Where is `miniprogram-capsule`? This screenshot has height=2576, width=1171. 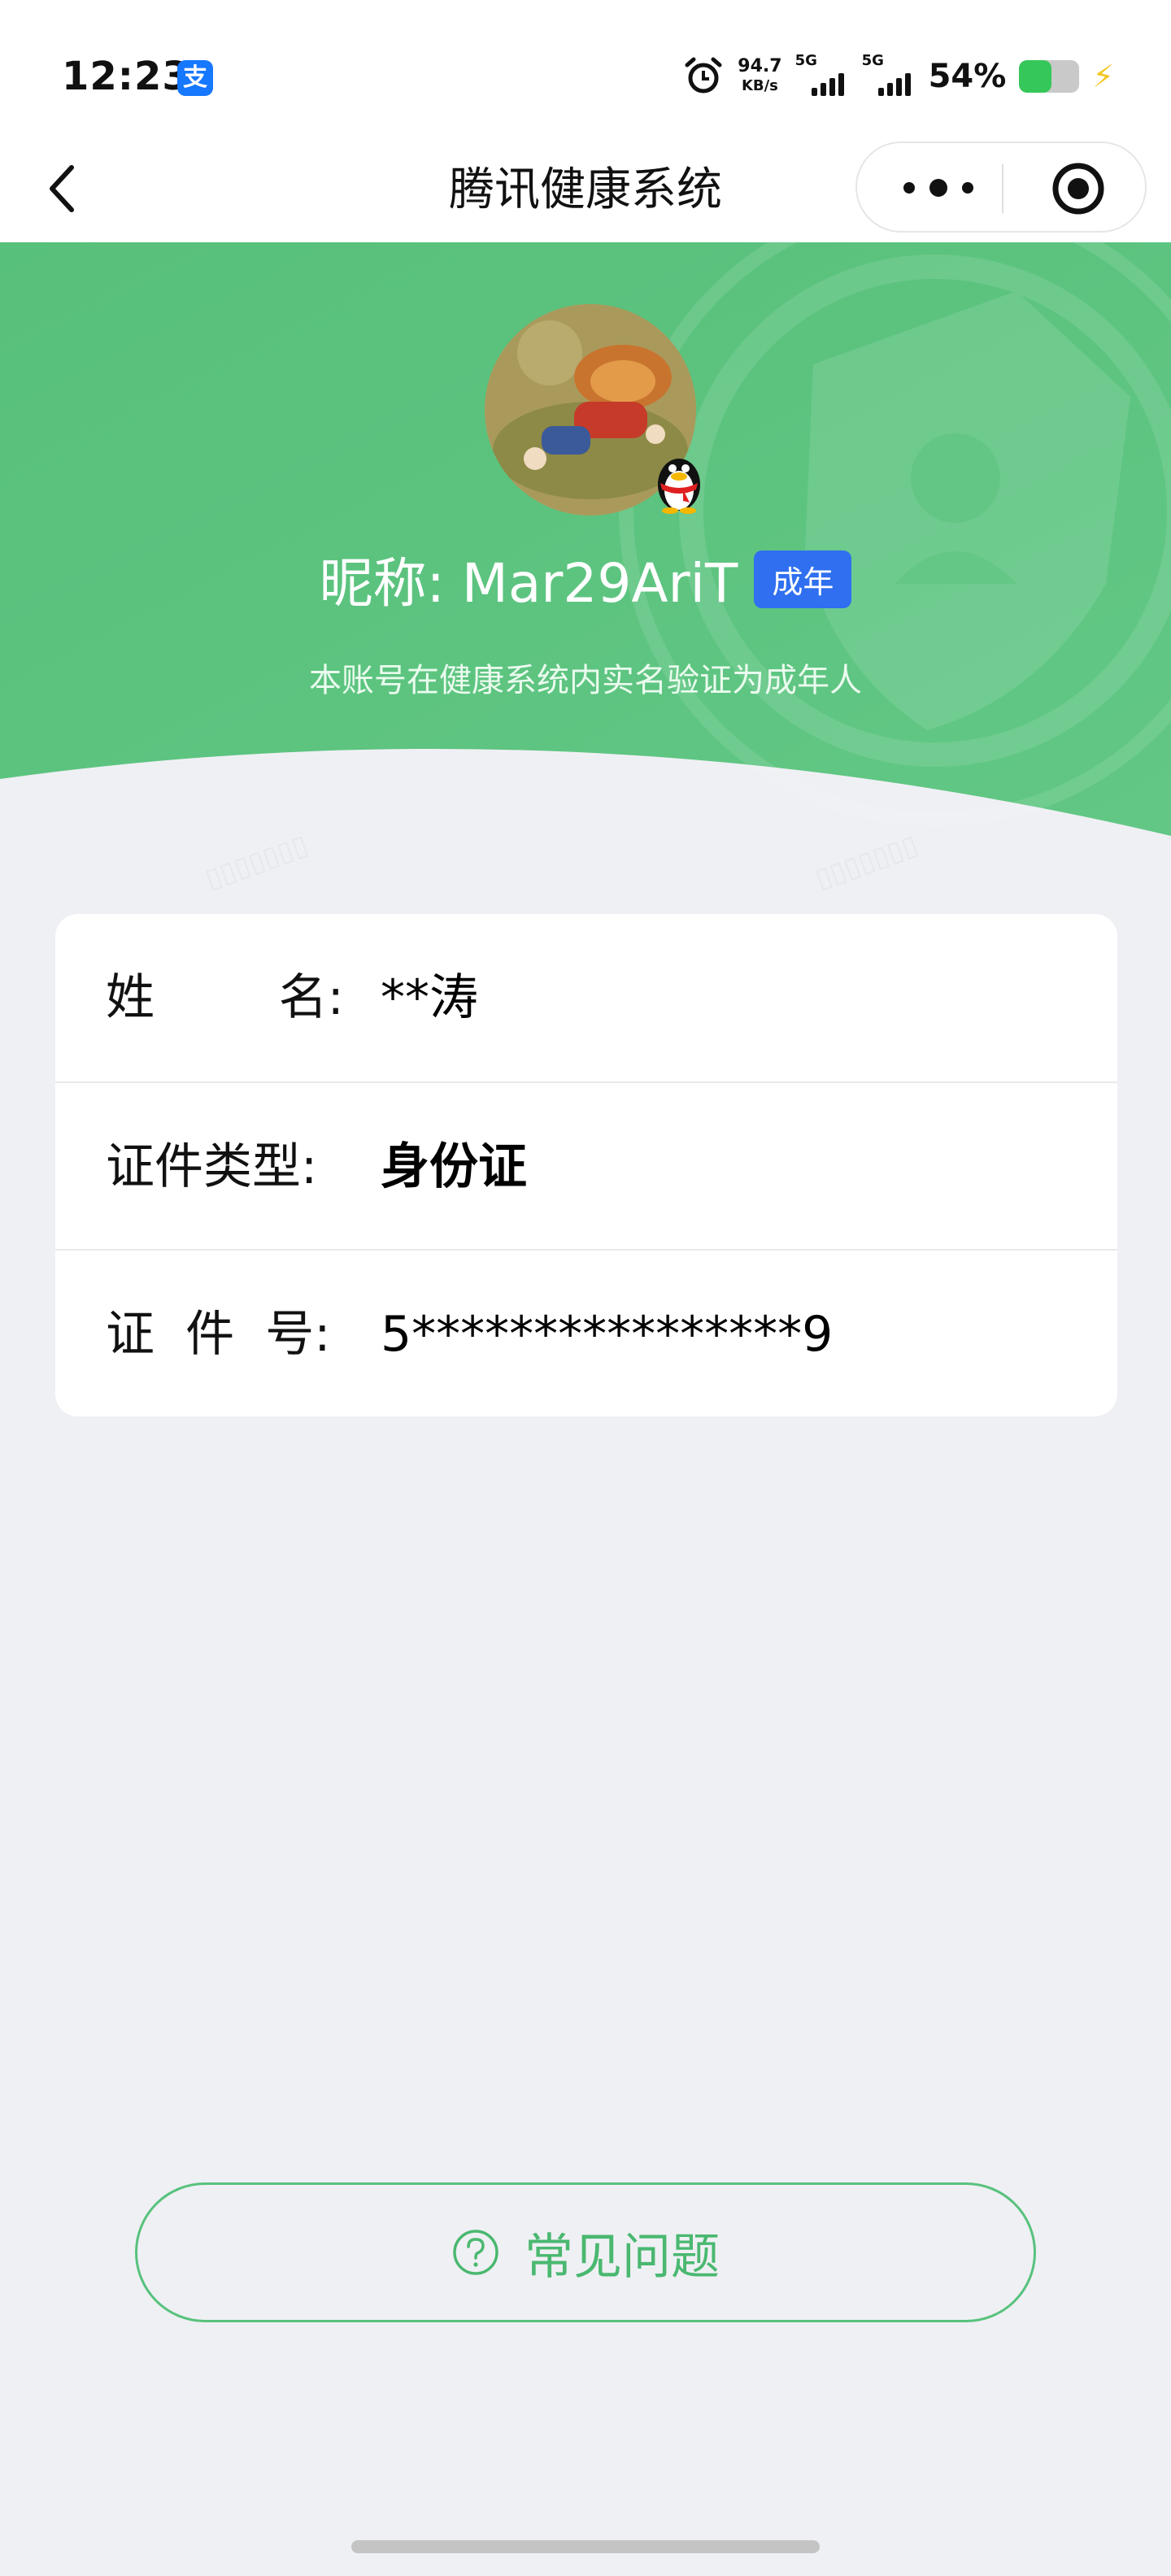
miniprogram-capsule is located at coordinates (1001, 187).